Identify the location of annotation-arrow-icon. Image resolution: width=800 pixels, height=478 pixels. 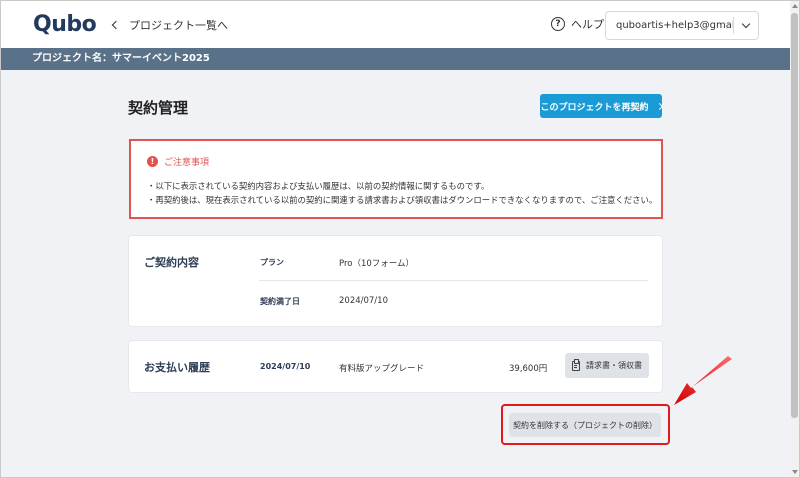
(703, 380).